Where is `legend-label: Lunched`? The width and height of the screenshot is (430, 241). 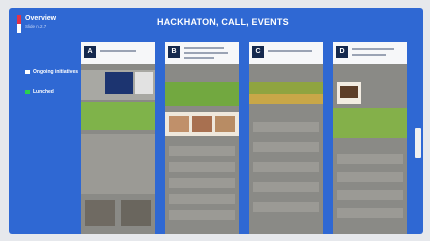 legend-label: Lunched is located at coordinates (43, 92).